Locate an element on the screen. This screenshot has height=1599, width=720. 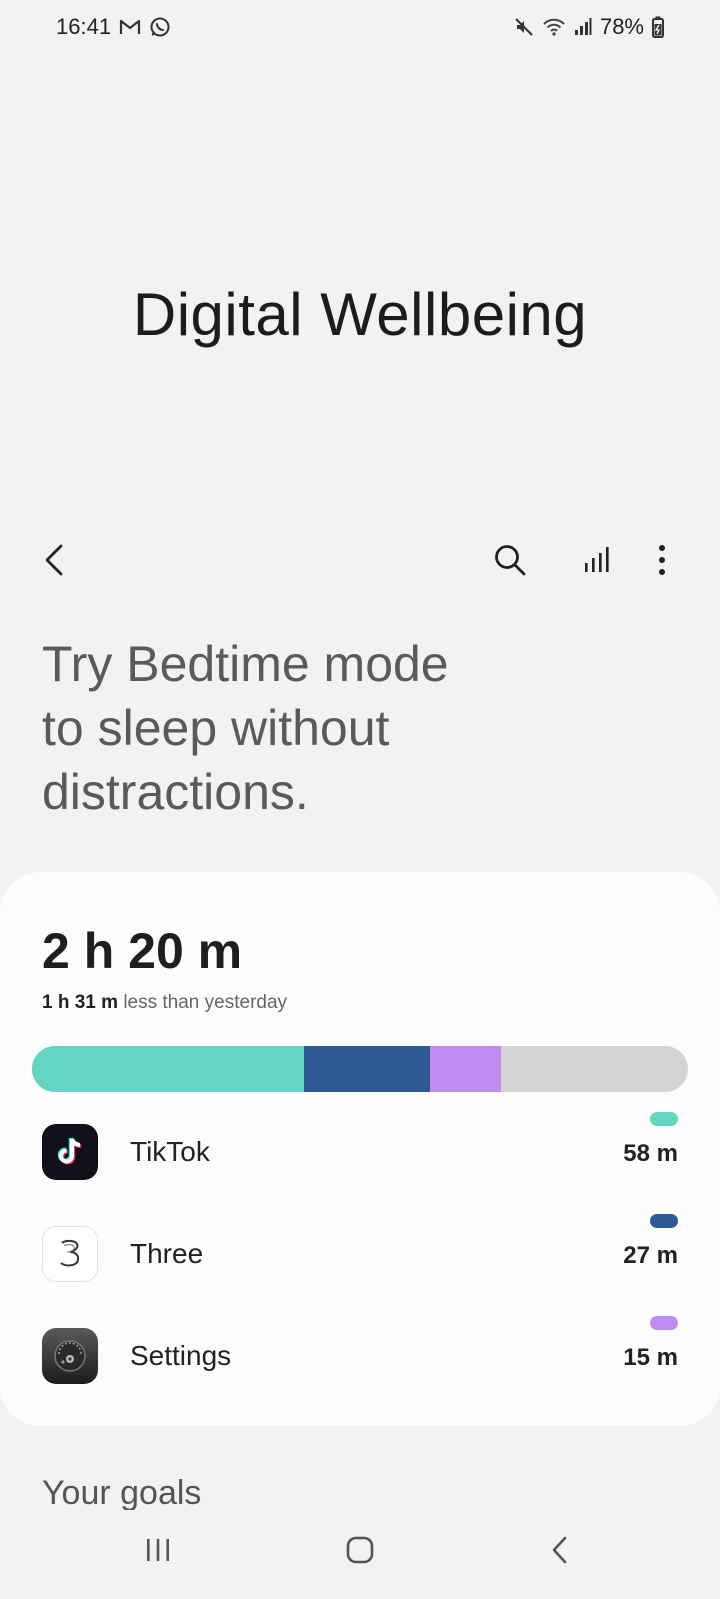
settings-app-icon is located at coordinates (70, 1356).